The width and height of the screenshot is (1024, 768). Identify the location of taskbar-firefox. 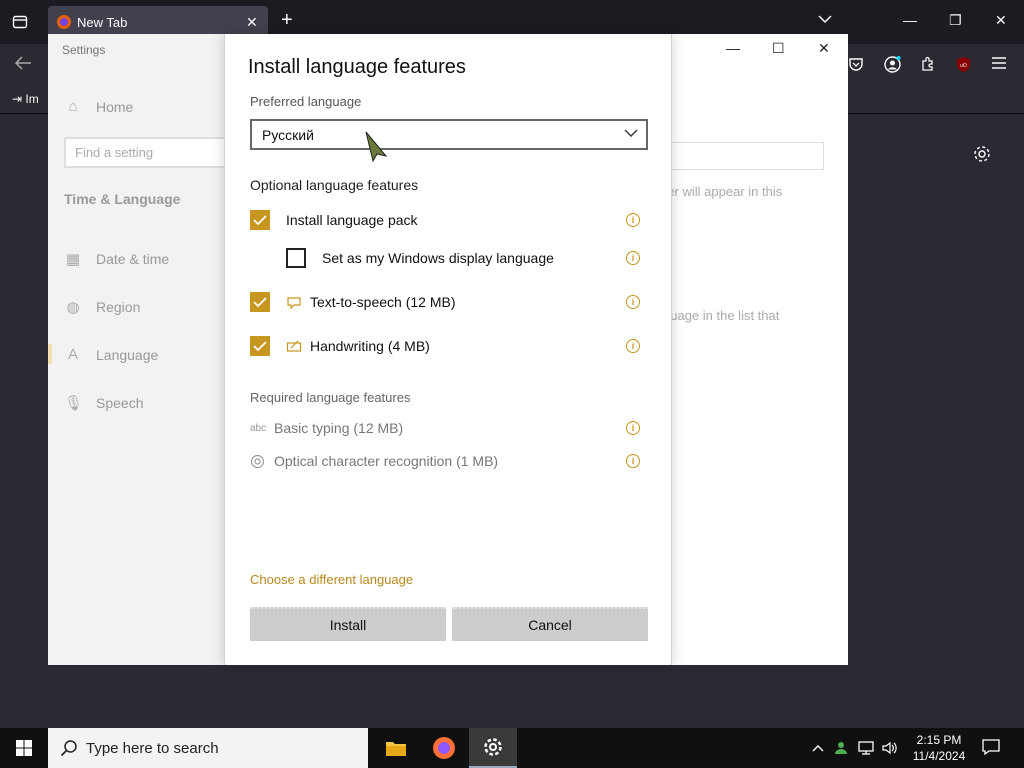
(444, 748).